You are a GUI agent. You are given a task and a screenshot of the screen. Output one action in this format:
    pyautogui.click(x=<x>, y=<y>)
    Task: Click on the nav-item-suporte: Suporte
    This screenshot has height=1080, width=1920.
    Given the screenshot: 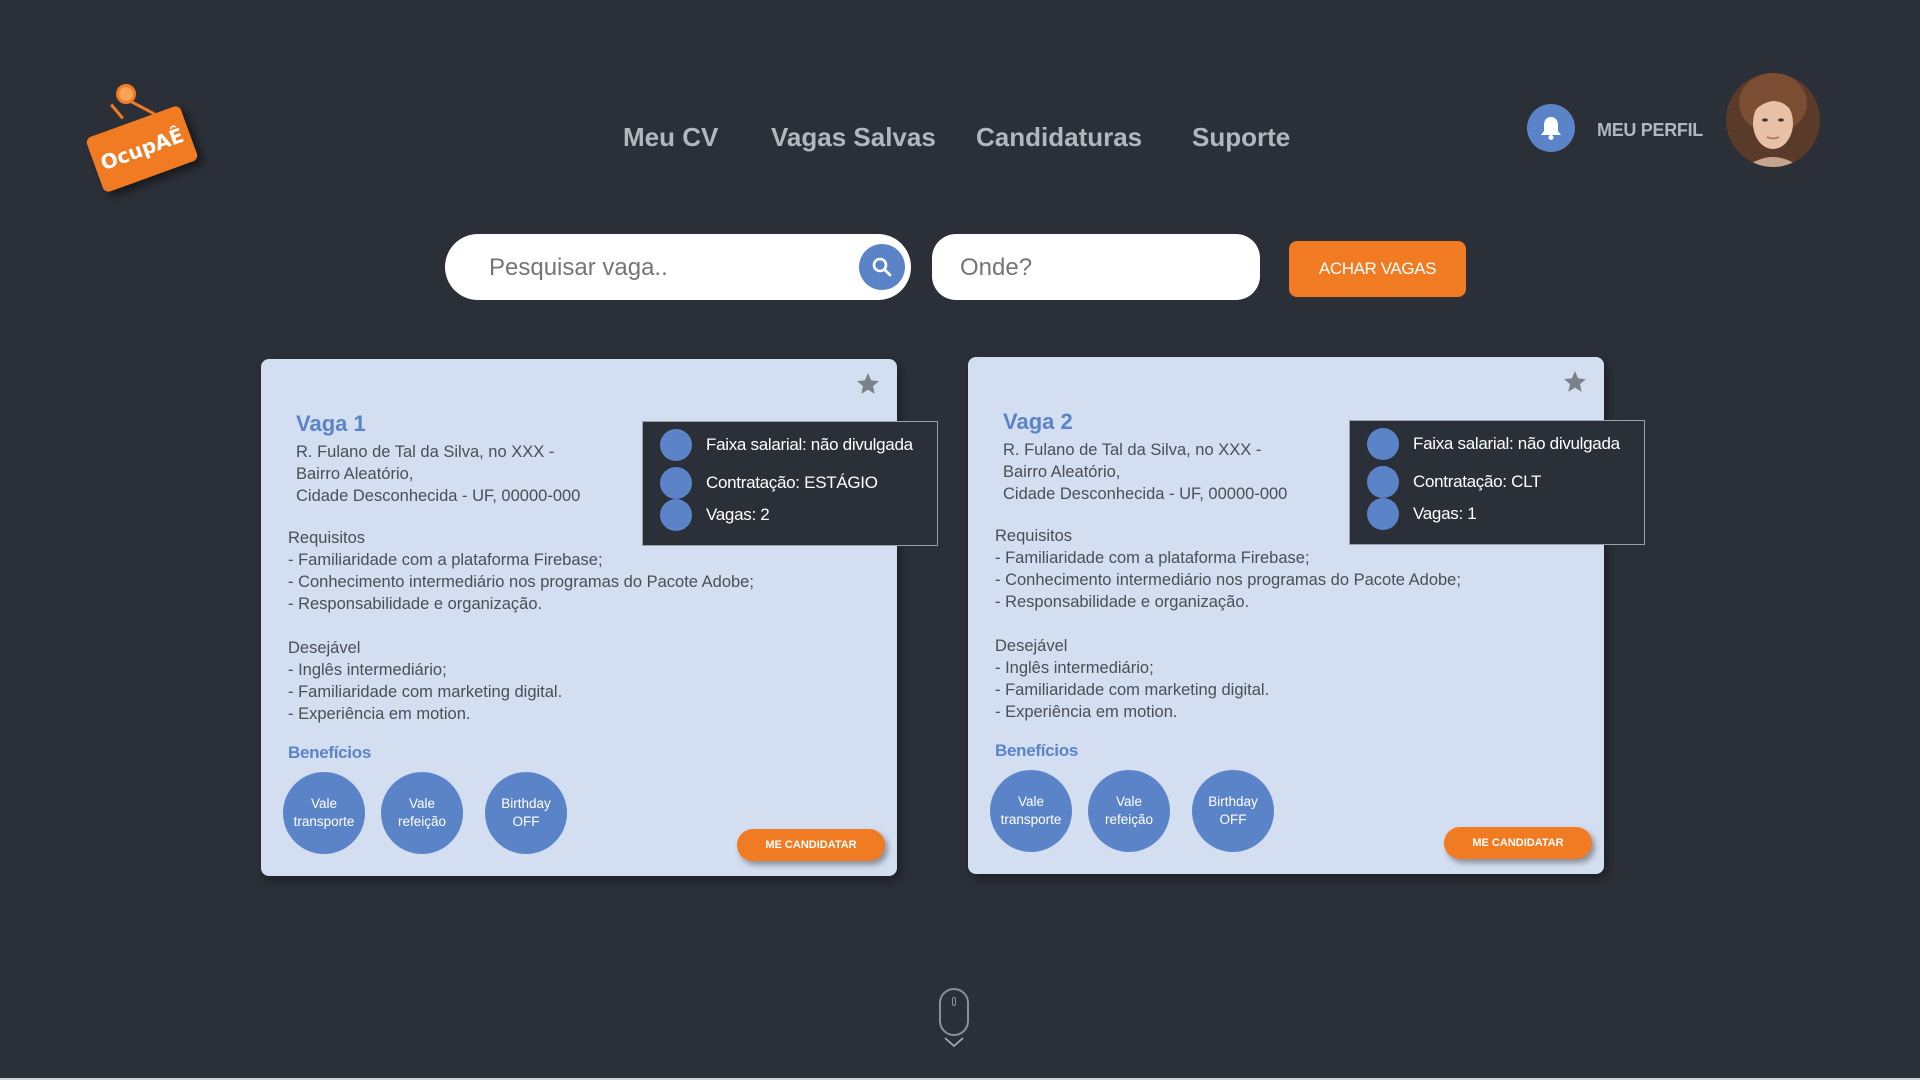 What is the action you would take?
    pyautogui.click(x=1241, y=137)
    